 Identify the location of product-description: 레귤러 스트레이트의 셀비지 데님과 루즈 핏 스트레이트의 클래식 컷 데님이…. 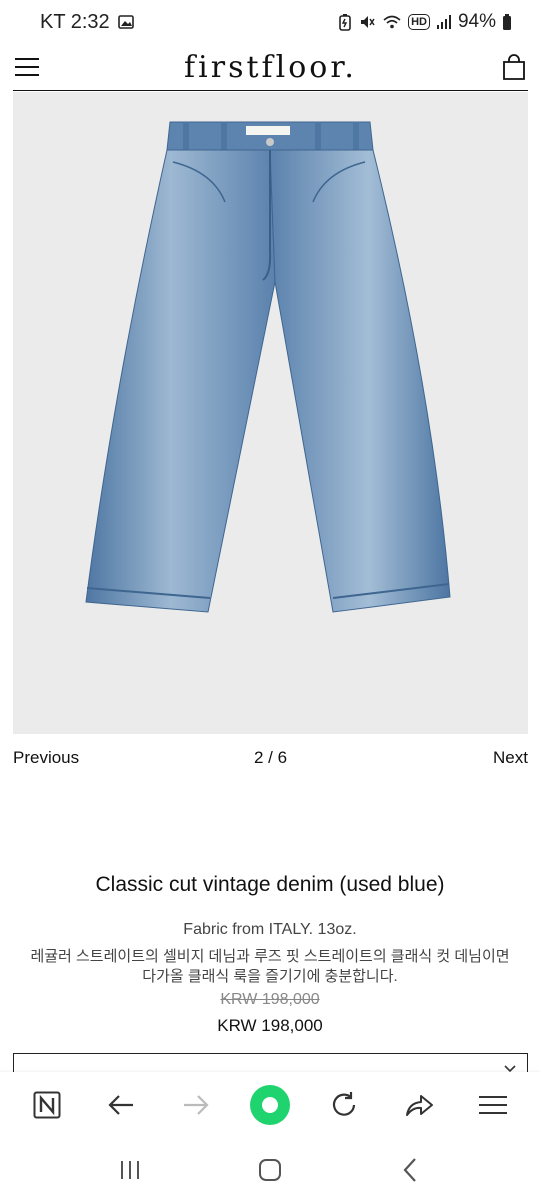
(270, 967).